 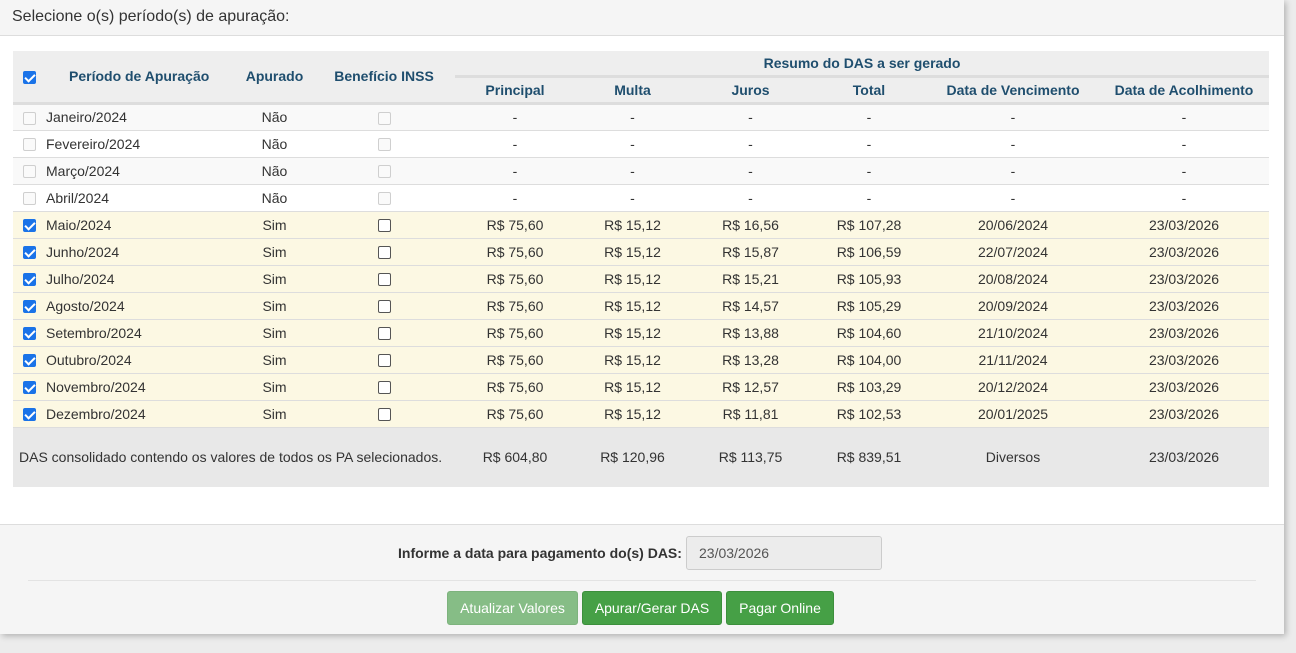 What do you see at coordinates (652, 608) in the screenshot?
I see `apurar-gerar-das-button: Apurar/Gerar DAS` at bounding box center [652, 608].